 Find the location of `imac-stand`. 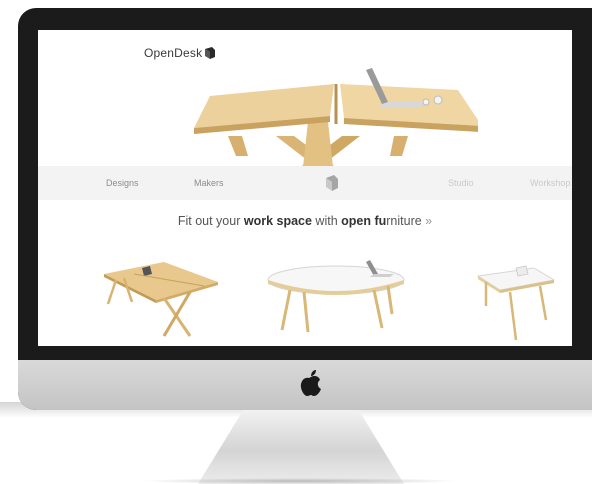

imac-stand is located at coordinates (301, 447).